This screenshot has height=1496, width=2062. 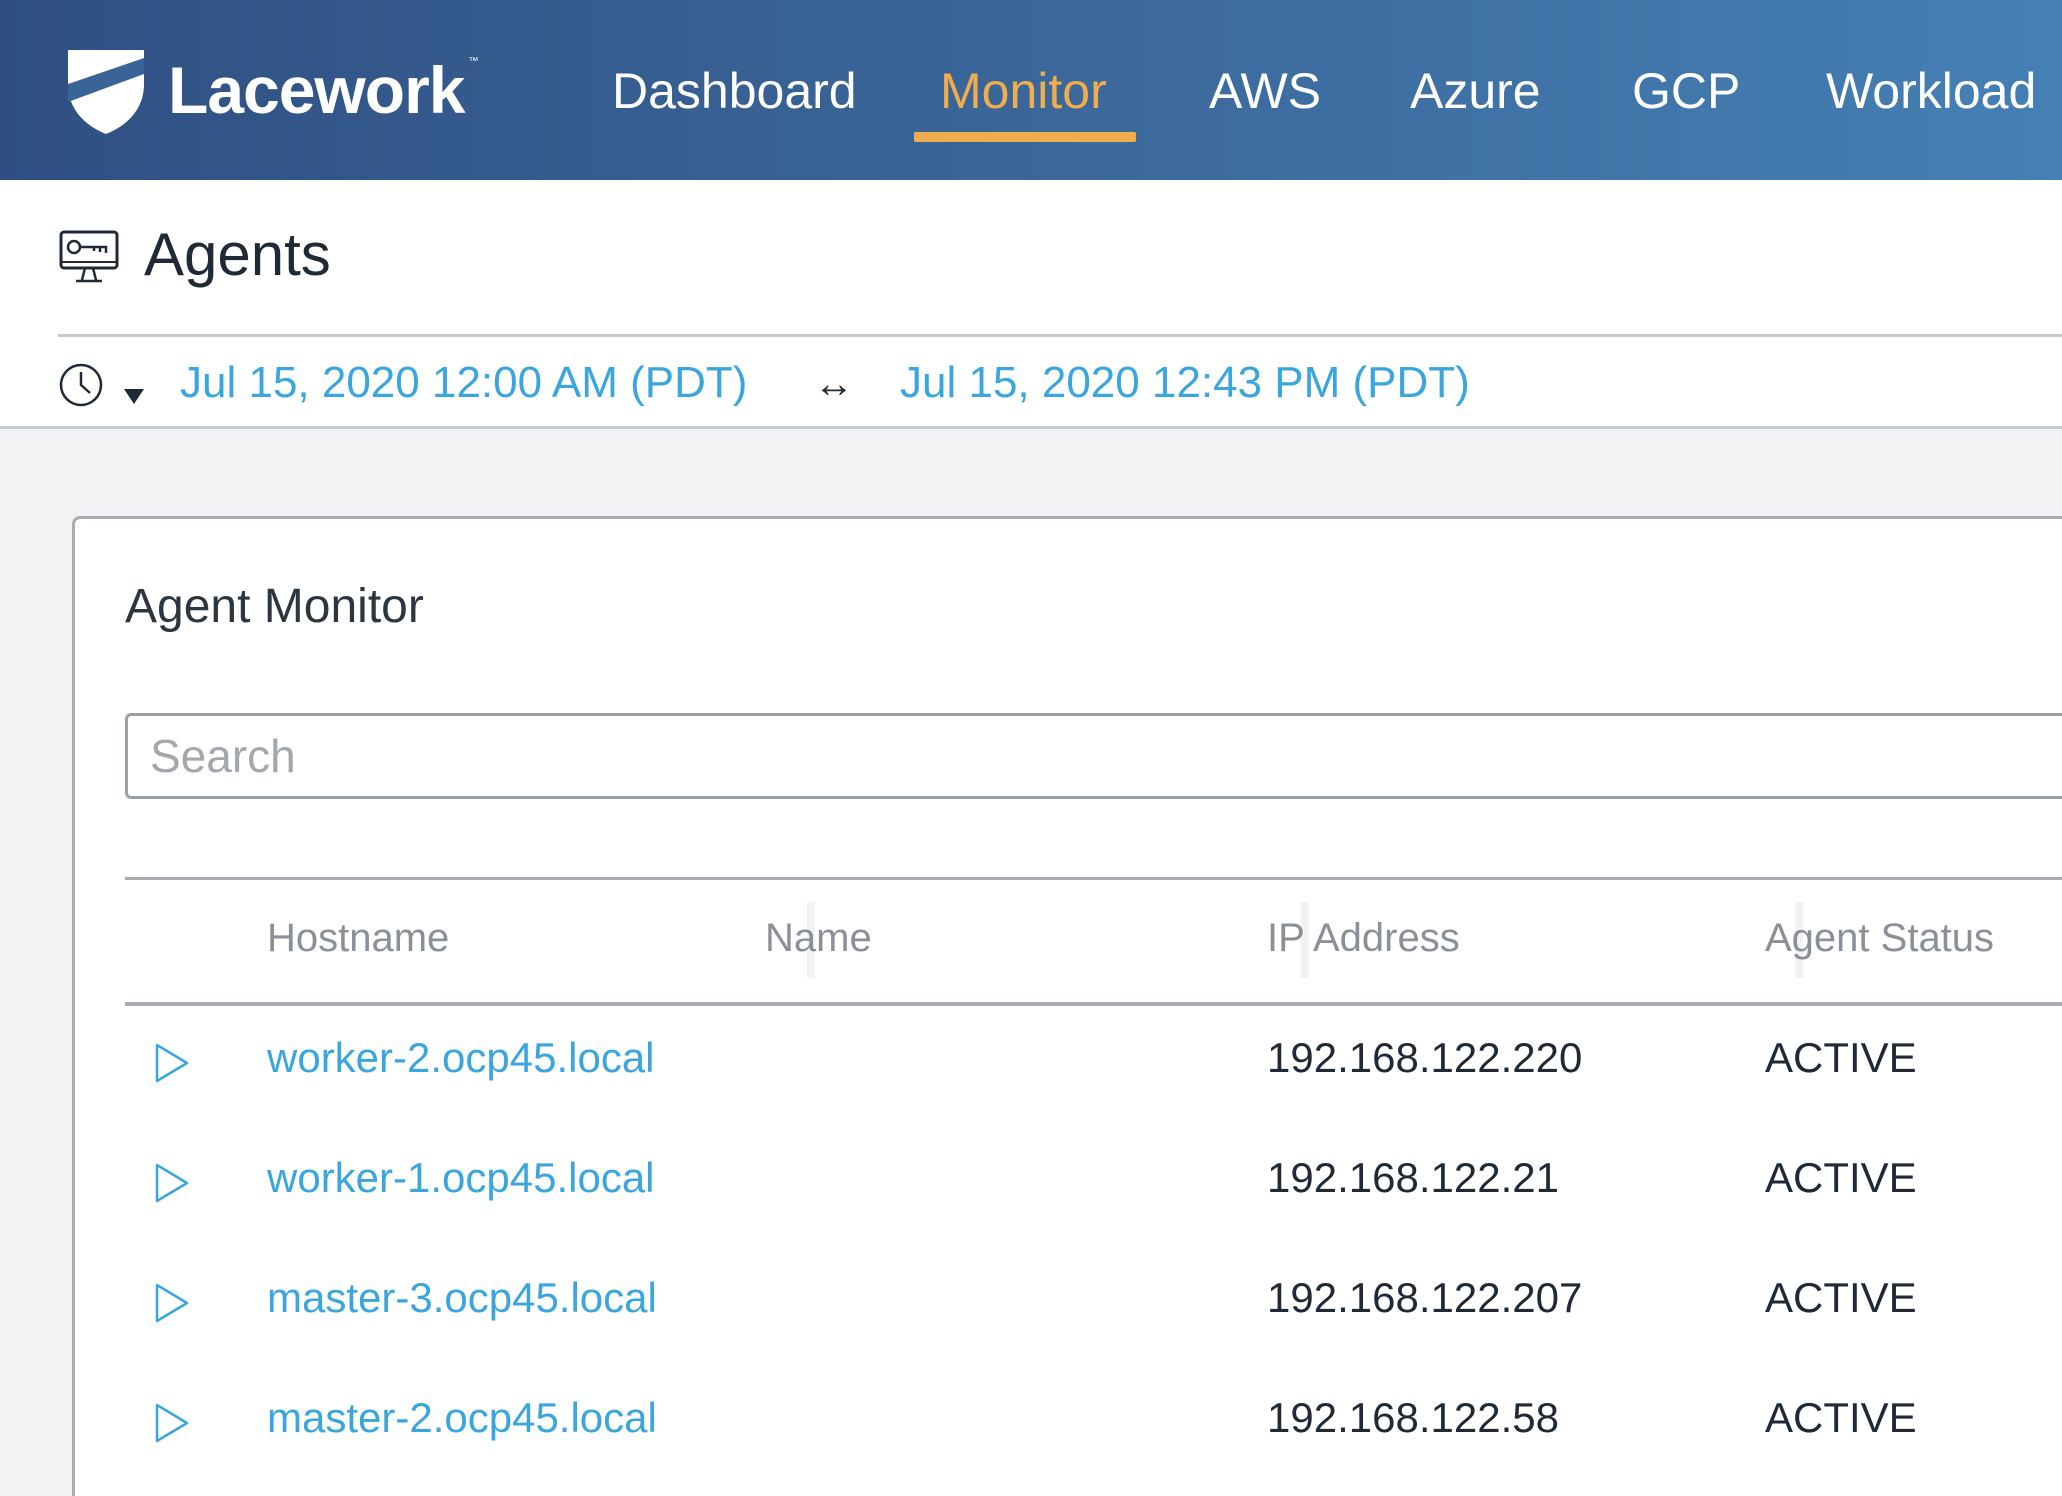 I want to click on search-input, so click(x=1093, y=756).